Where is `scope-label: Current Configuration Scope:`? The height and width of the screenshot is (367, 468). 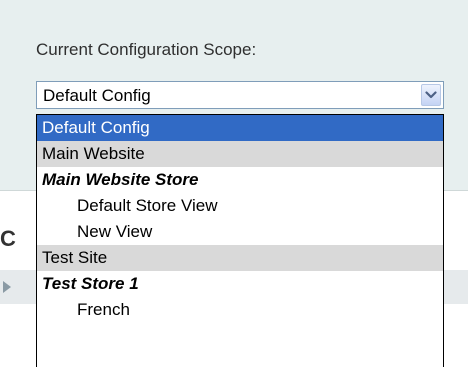 scope-label: Current Configuration Scope: is located at coordinates (146, 49).